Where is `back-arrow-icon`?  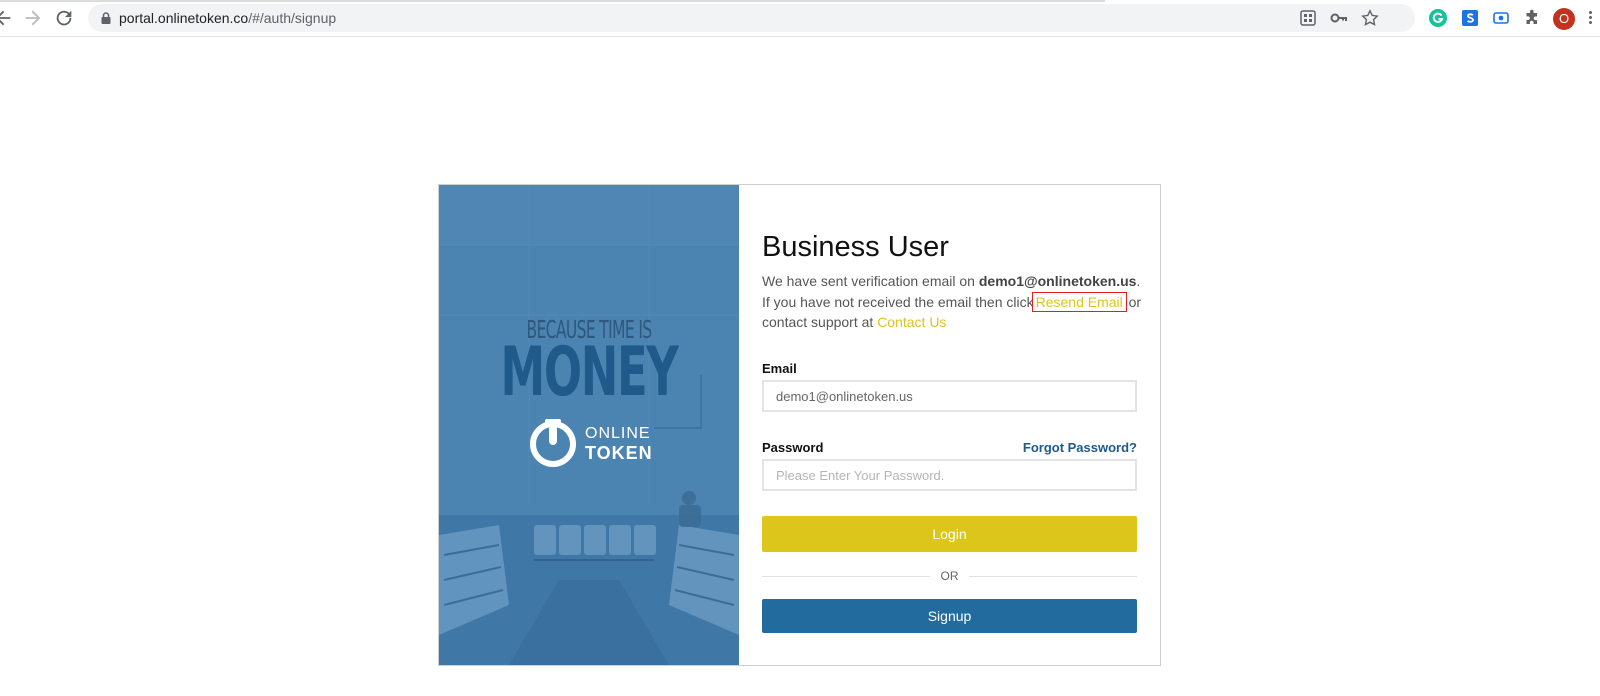
back-arrow-icon is located at coordinates (7, 18).